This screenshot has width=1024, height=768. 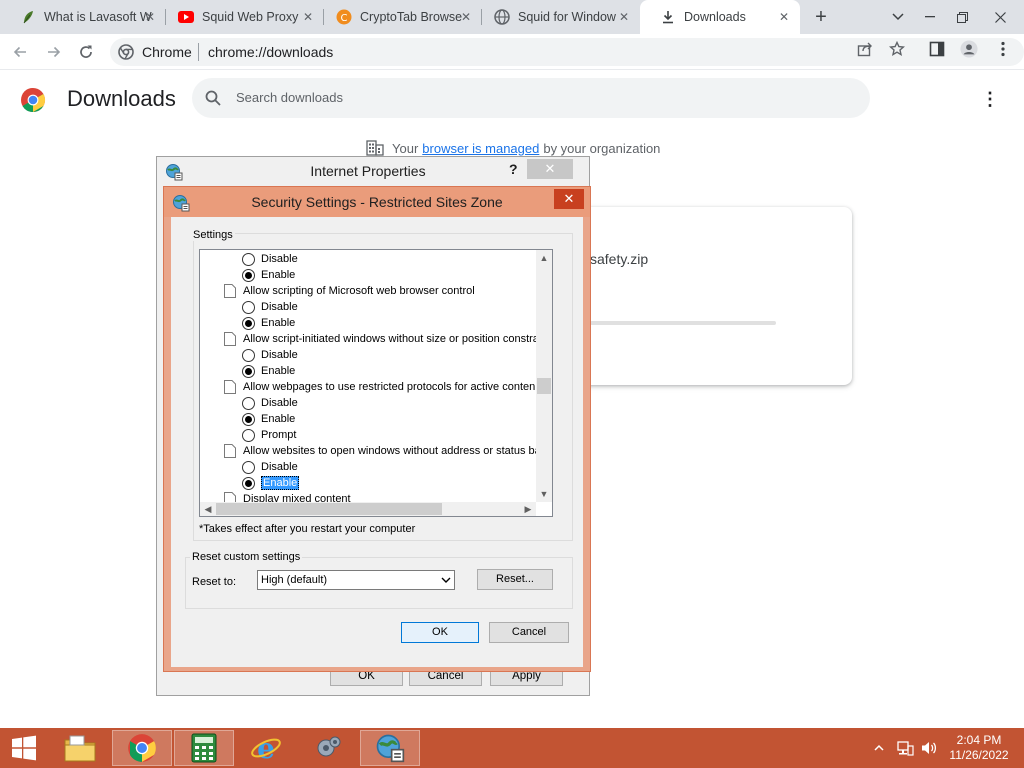 I want to click on chevron-down-icon, so click(x=446, y=583).